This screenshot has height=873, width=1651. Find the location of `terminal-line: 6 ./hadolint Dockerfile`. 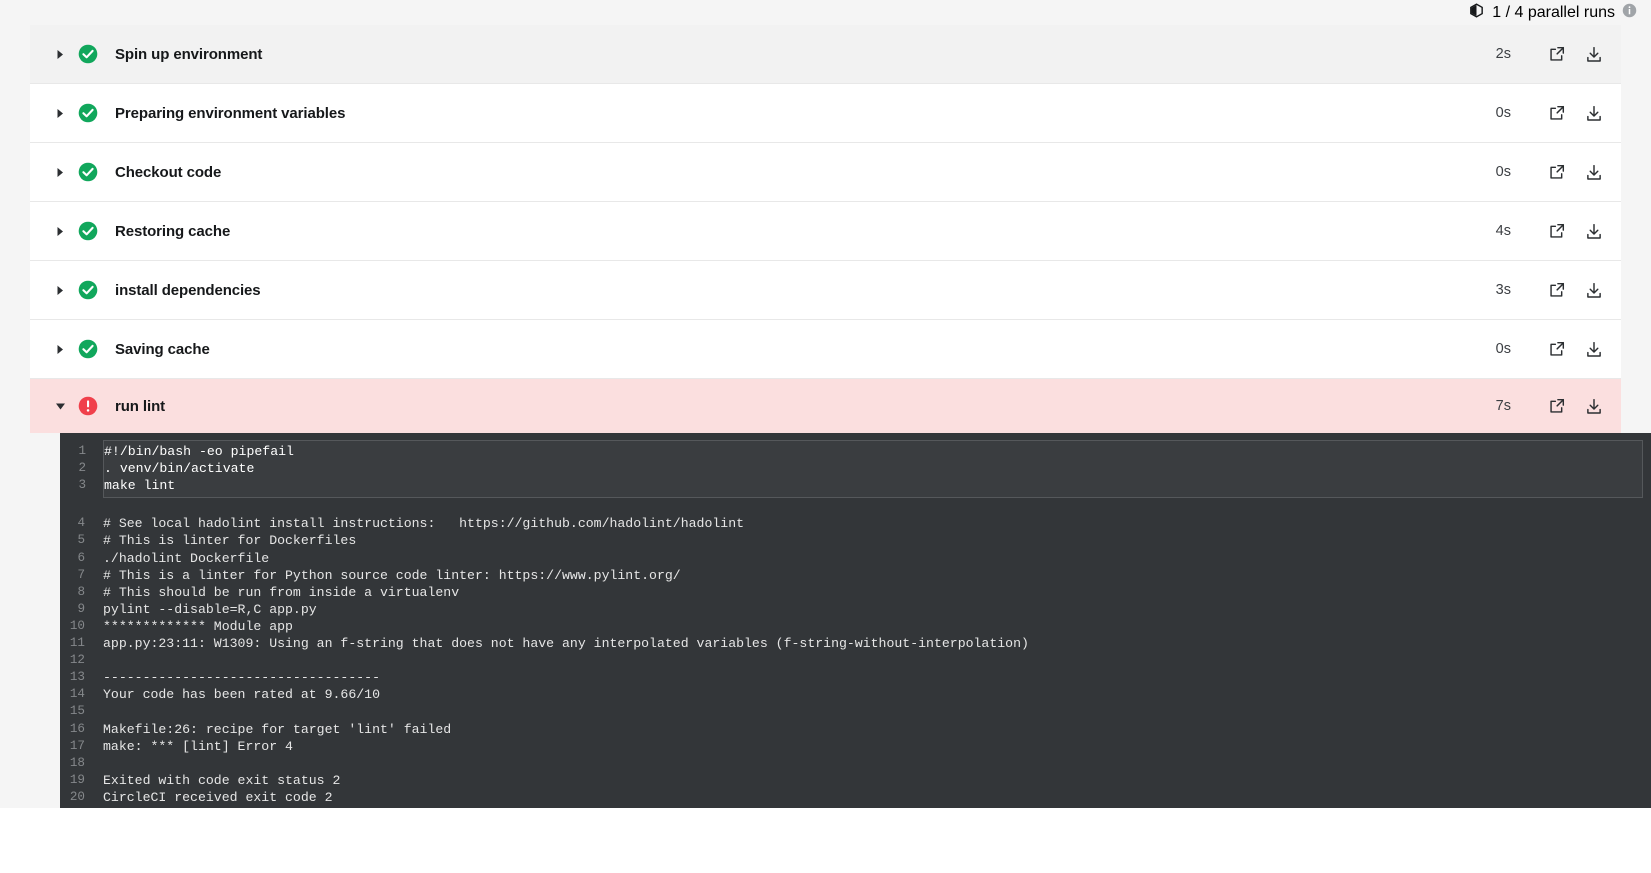

terminal-line: 6 ./hadolint Dockerfile is located at coordinates (855, 558).